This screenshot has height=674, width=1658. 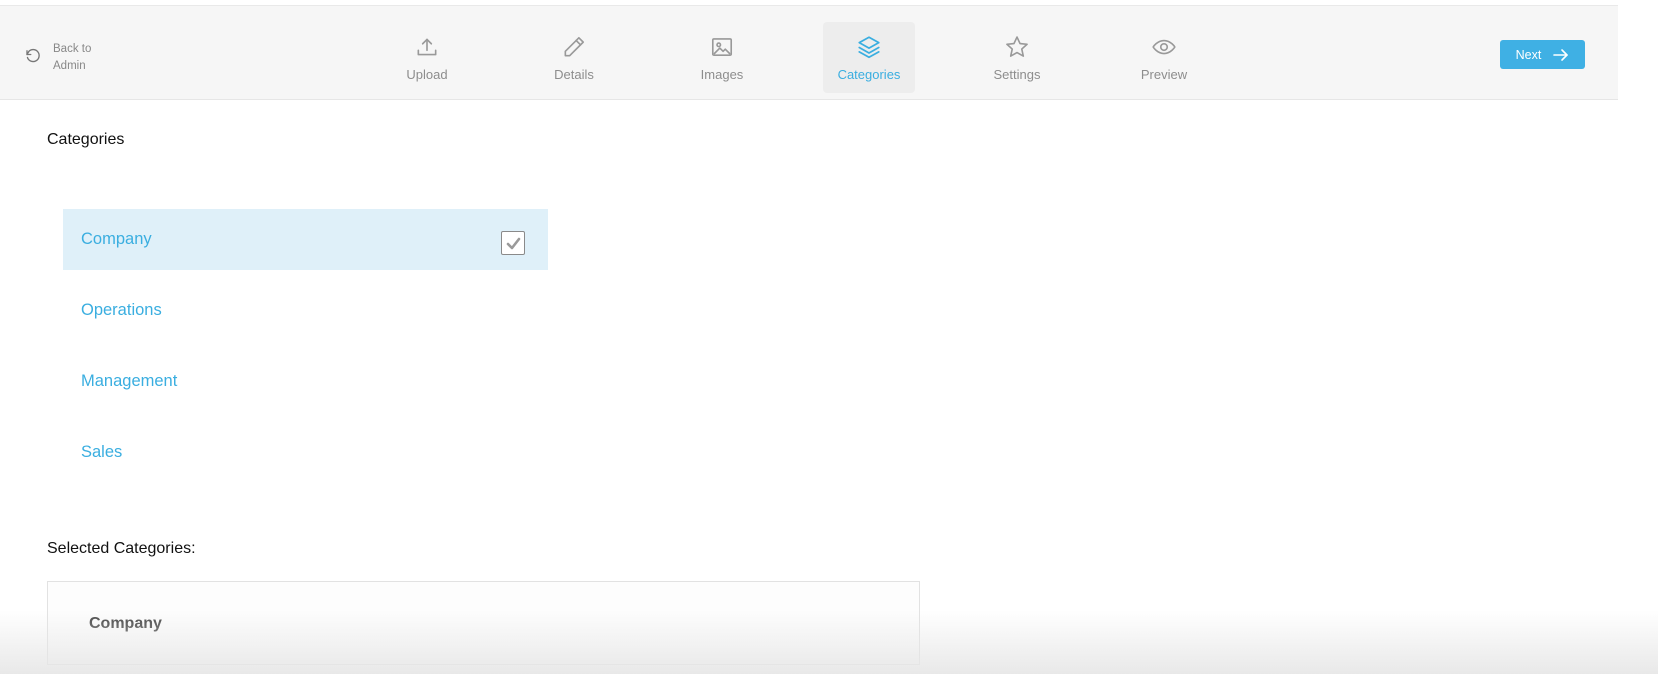 I want to click on next-button: Next, so click(x=1542, y=54).